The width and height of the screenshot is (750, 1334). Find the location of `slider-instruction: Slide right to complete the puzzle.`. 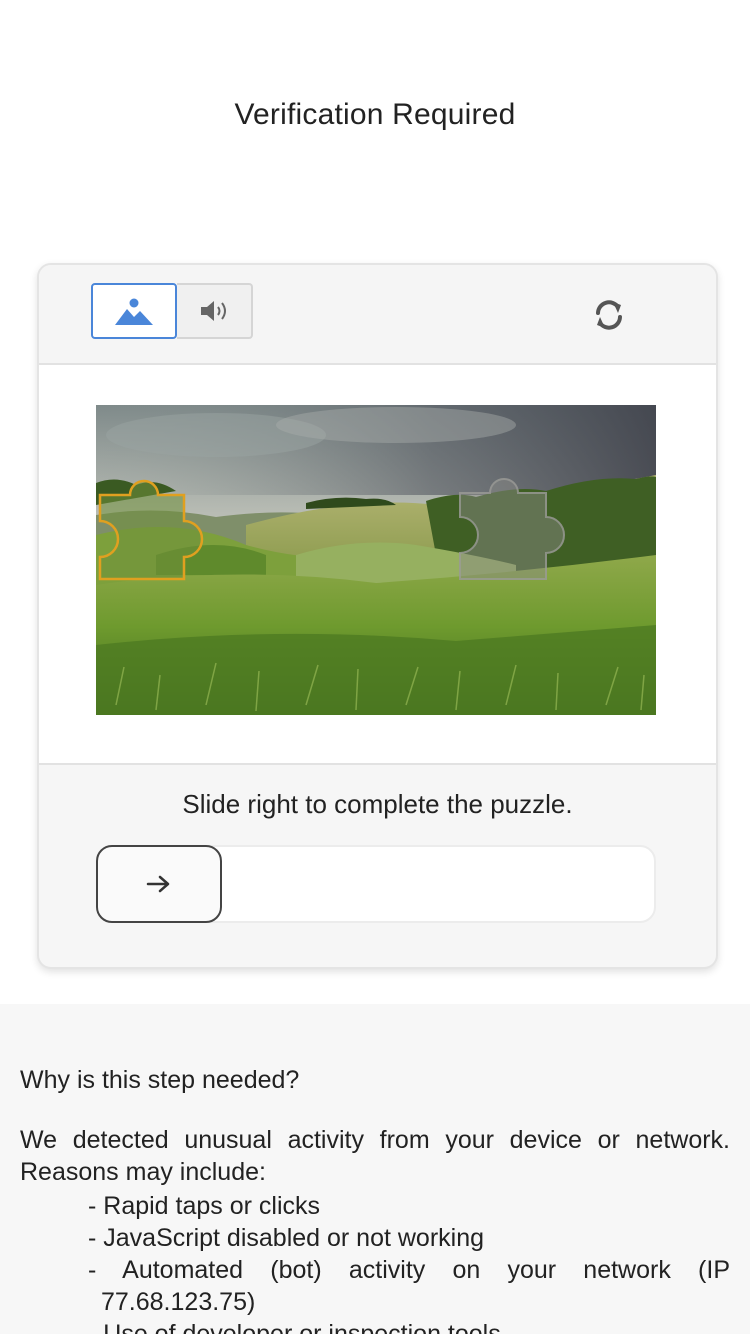

slider-instruction: Slide right to complete the puzzle. is located at coordinates (377, 804).